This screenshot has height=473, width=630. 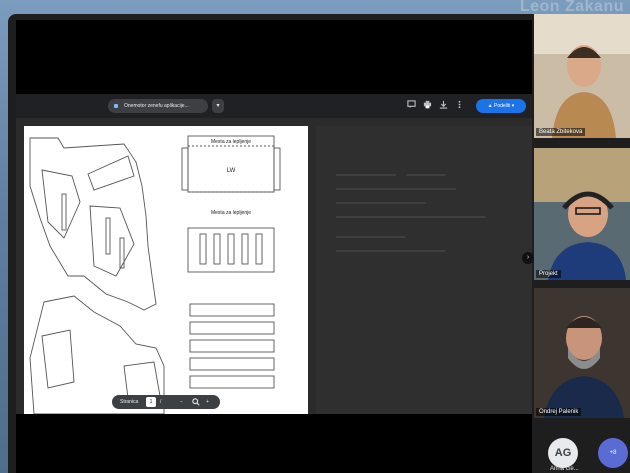 What do you see at coordinates (231, 142) in the screenshot?
I see `box-top-title: Mesta za lepljenje` at bounding box center [231, 142].